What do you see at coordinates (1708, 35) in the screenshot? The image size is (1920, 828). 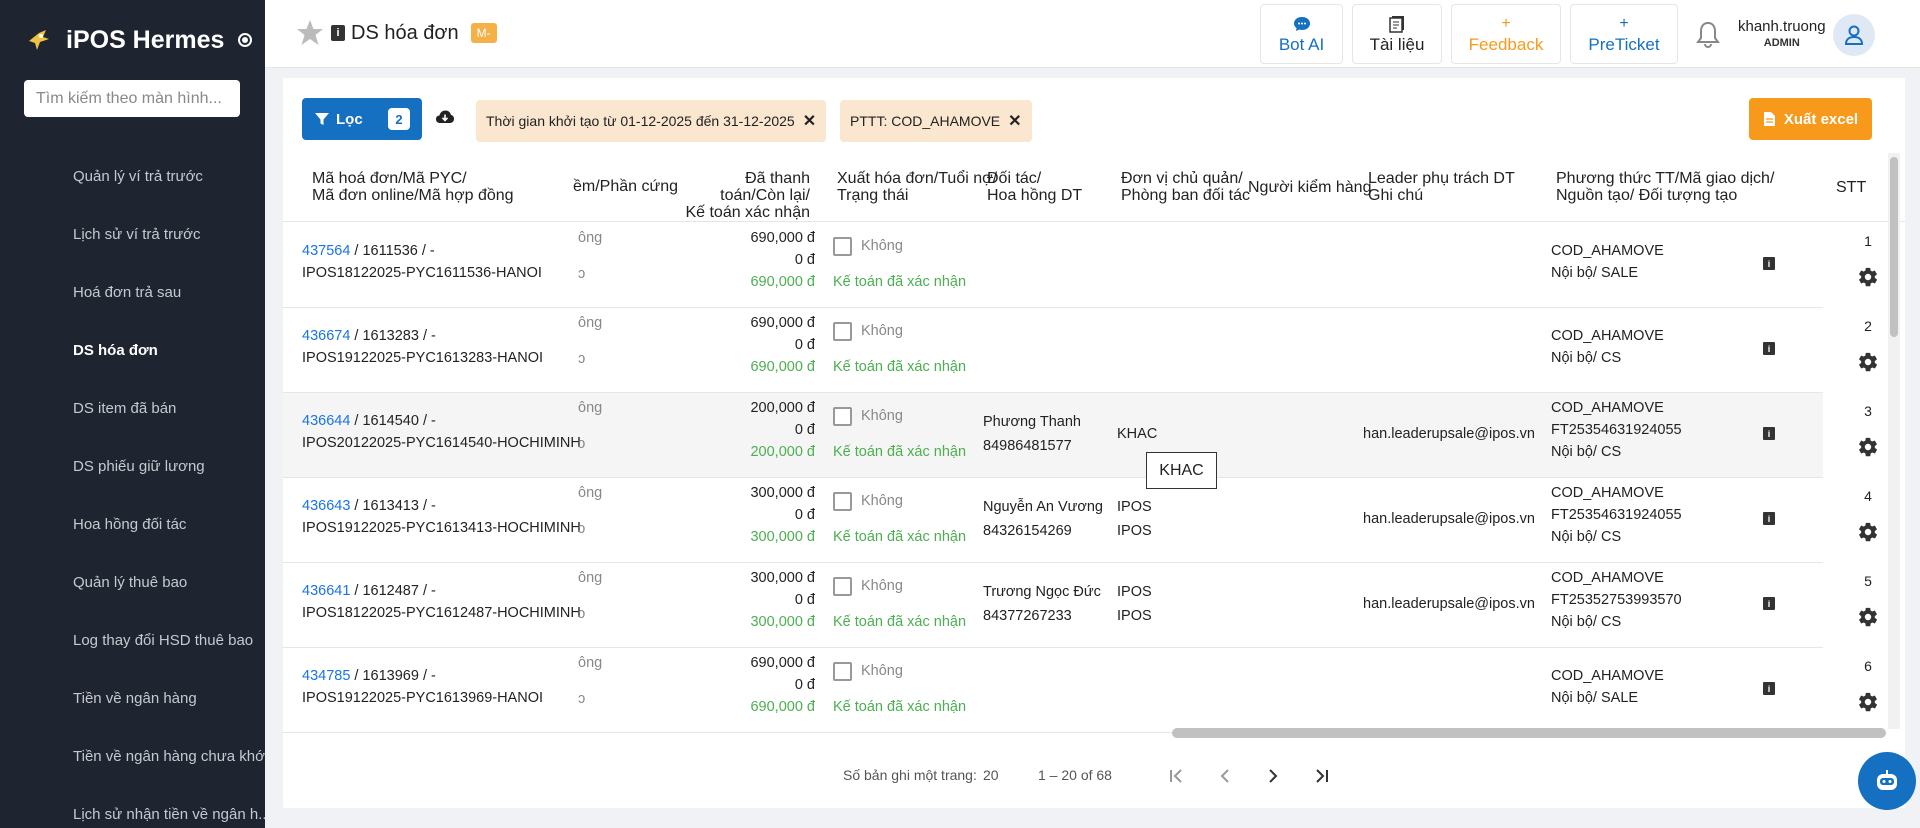 I see `bell-icon` at bounding box center [1708, 35].